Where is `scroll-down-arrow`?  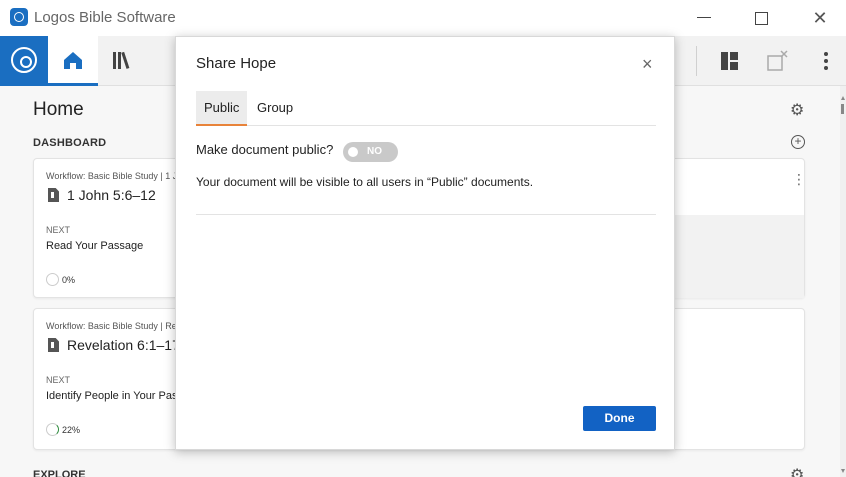
scroll-down-arrow is located at coordinates (843, 471).